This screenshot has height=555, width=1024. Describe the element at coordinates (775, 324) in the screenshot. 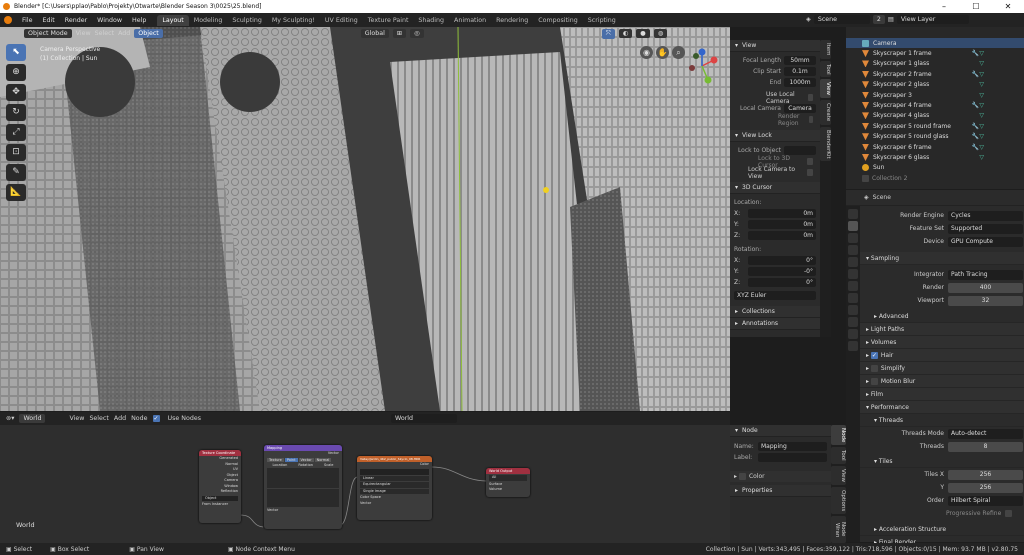

I see `annotations-header: ▸ Annotations` at that location.